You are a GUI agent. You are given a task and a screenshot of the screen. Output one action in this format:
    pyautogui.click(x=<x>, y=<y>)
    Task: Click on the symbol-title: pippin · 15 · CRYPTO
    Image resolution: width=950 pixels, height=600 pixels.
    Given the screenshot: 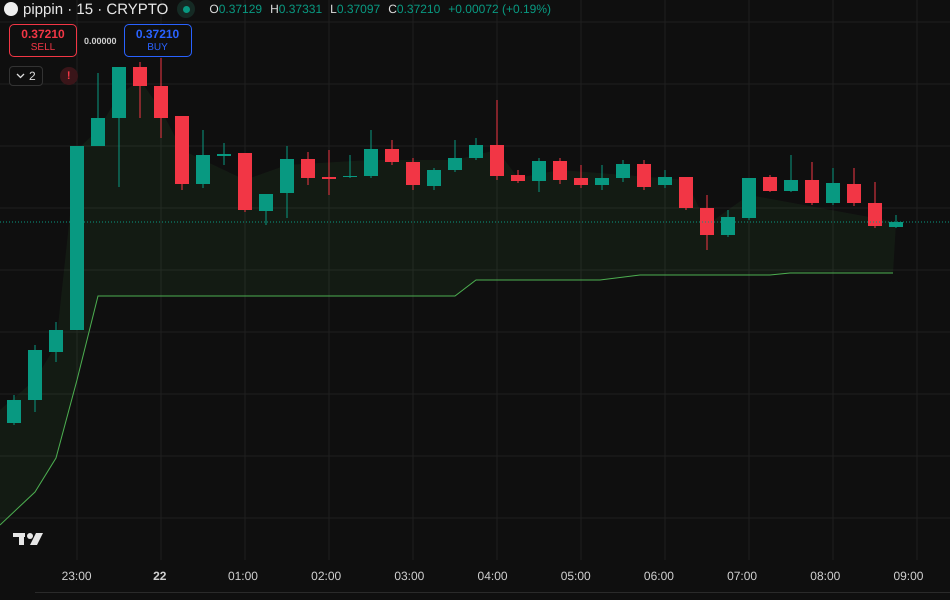 What is the action you would take?
    pyautogui.click(x=95, y=9)
    